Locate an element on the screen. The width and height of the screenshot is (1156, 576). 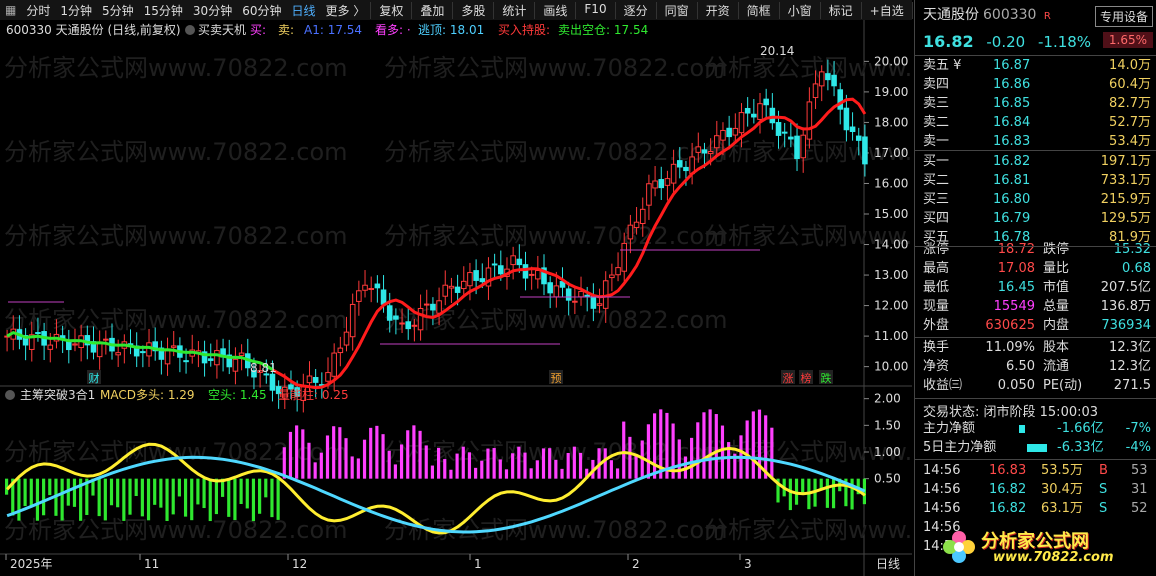
stat-row: 最高 17.08 量比 0.68 is located at coordinates (1037, 268).